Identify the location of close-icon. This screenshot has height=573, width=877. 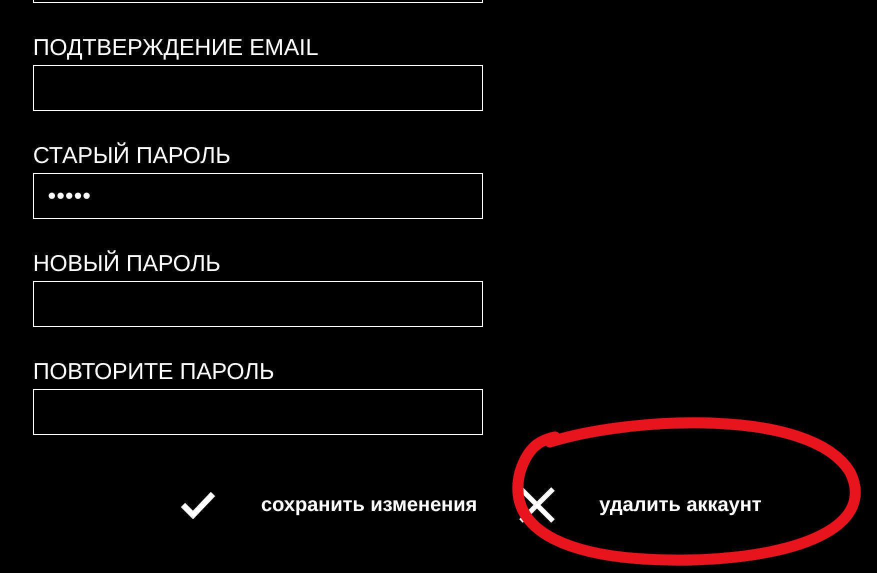
(537, 505).